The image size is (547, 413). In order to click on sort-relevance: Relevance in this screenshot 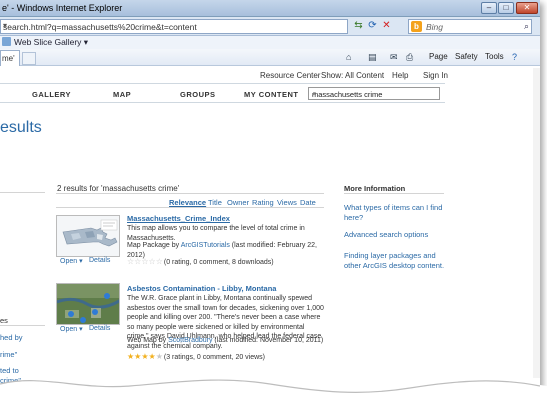, I will do `click(187, 202)`.